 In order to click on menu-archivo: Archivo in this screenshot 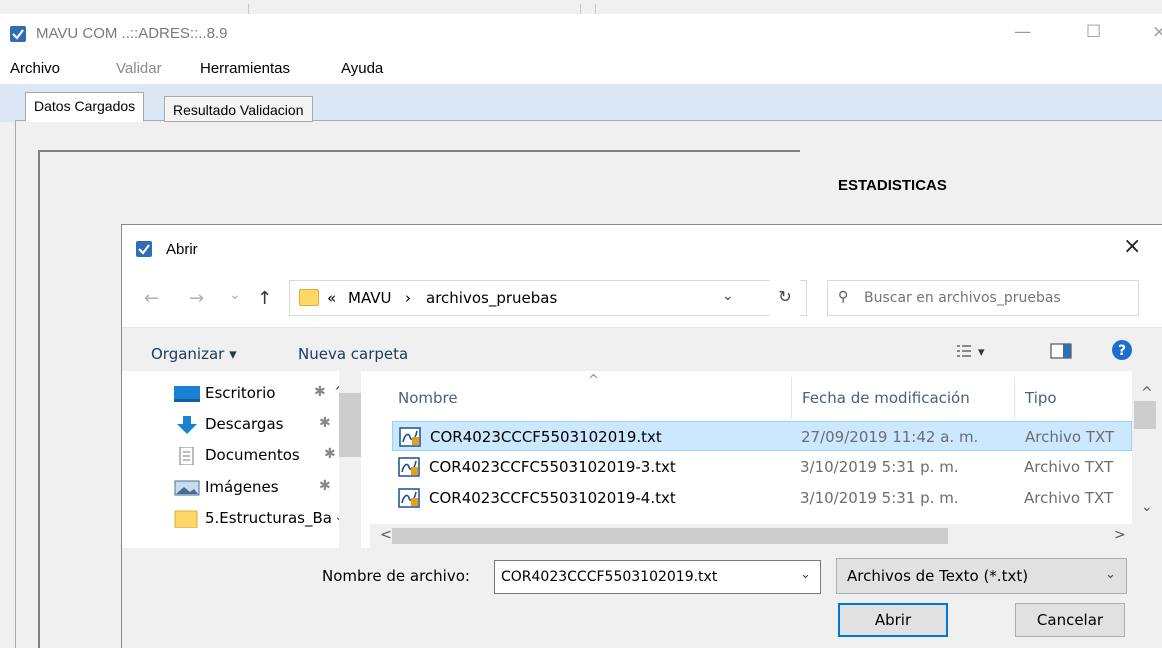, I will do `click(35, 68)`.